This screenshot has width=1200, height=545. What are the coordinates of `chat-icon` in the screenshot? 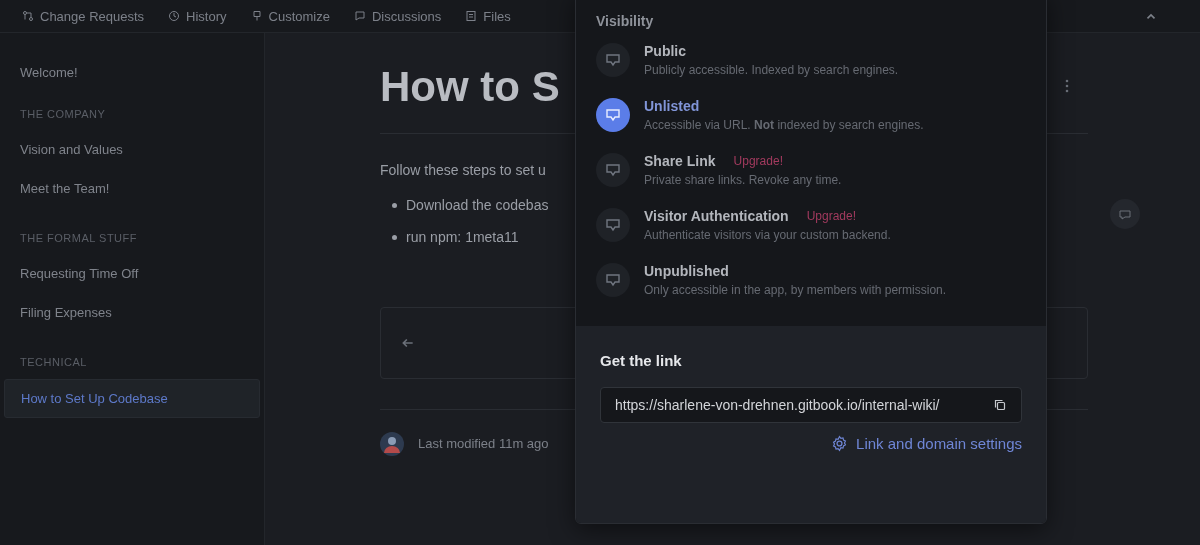 It's located at (359, 16).